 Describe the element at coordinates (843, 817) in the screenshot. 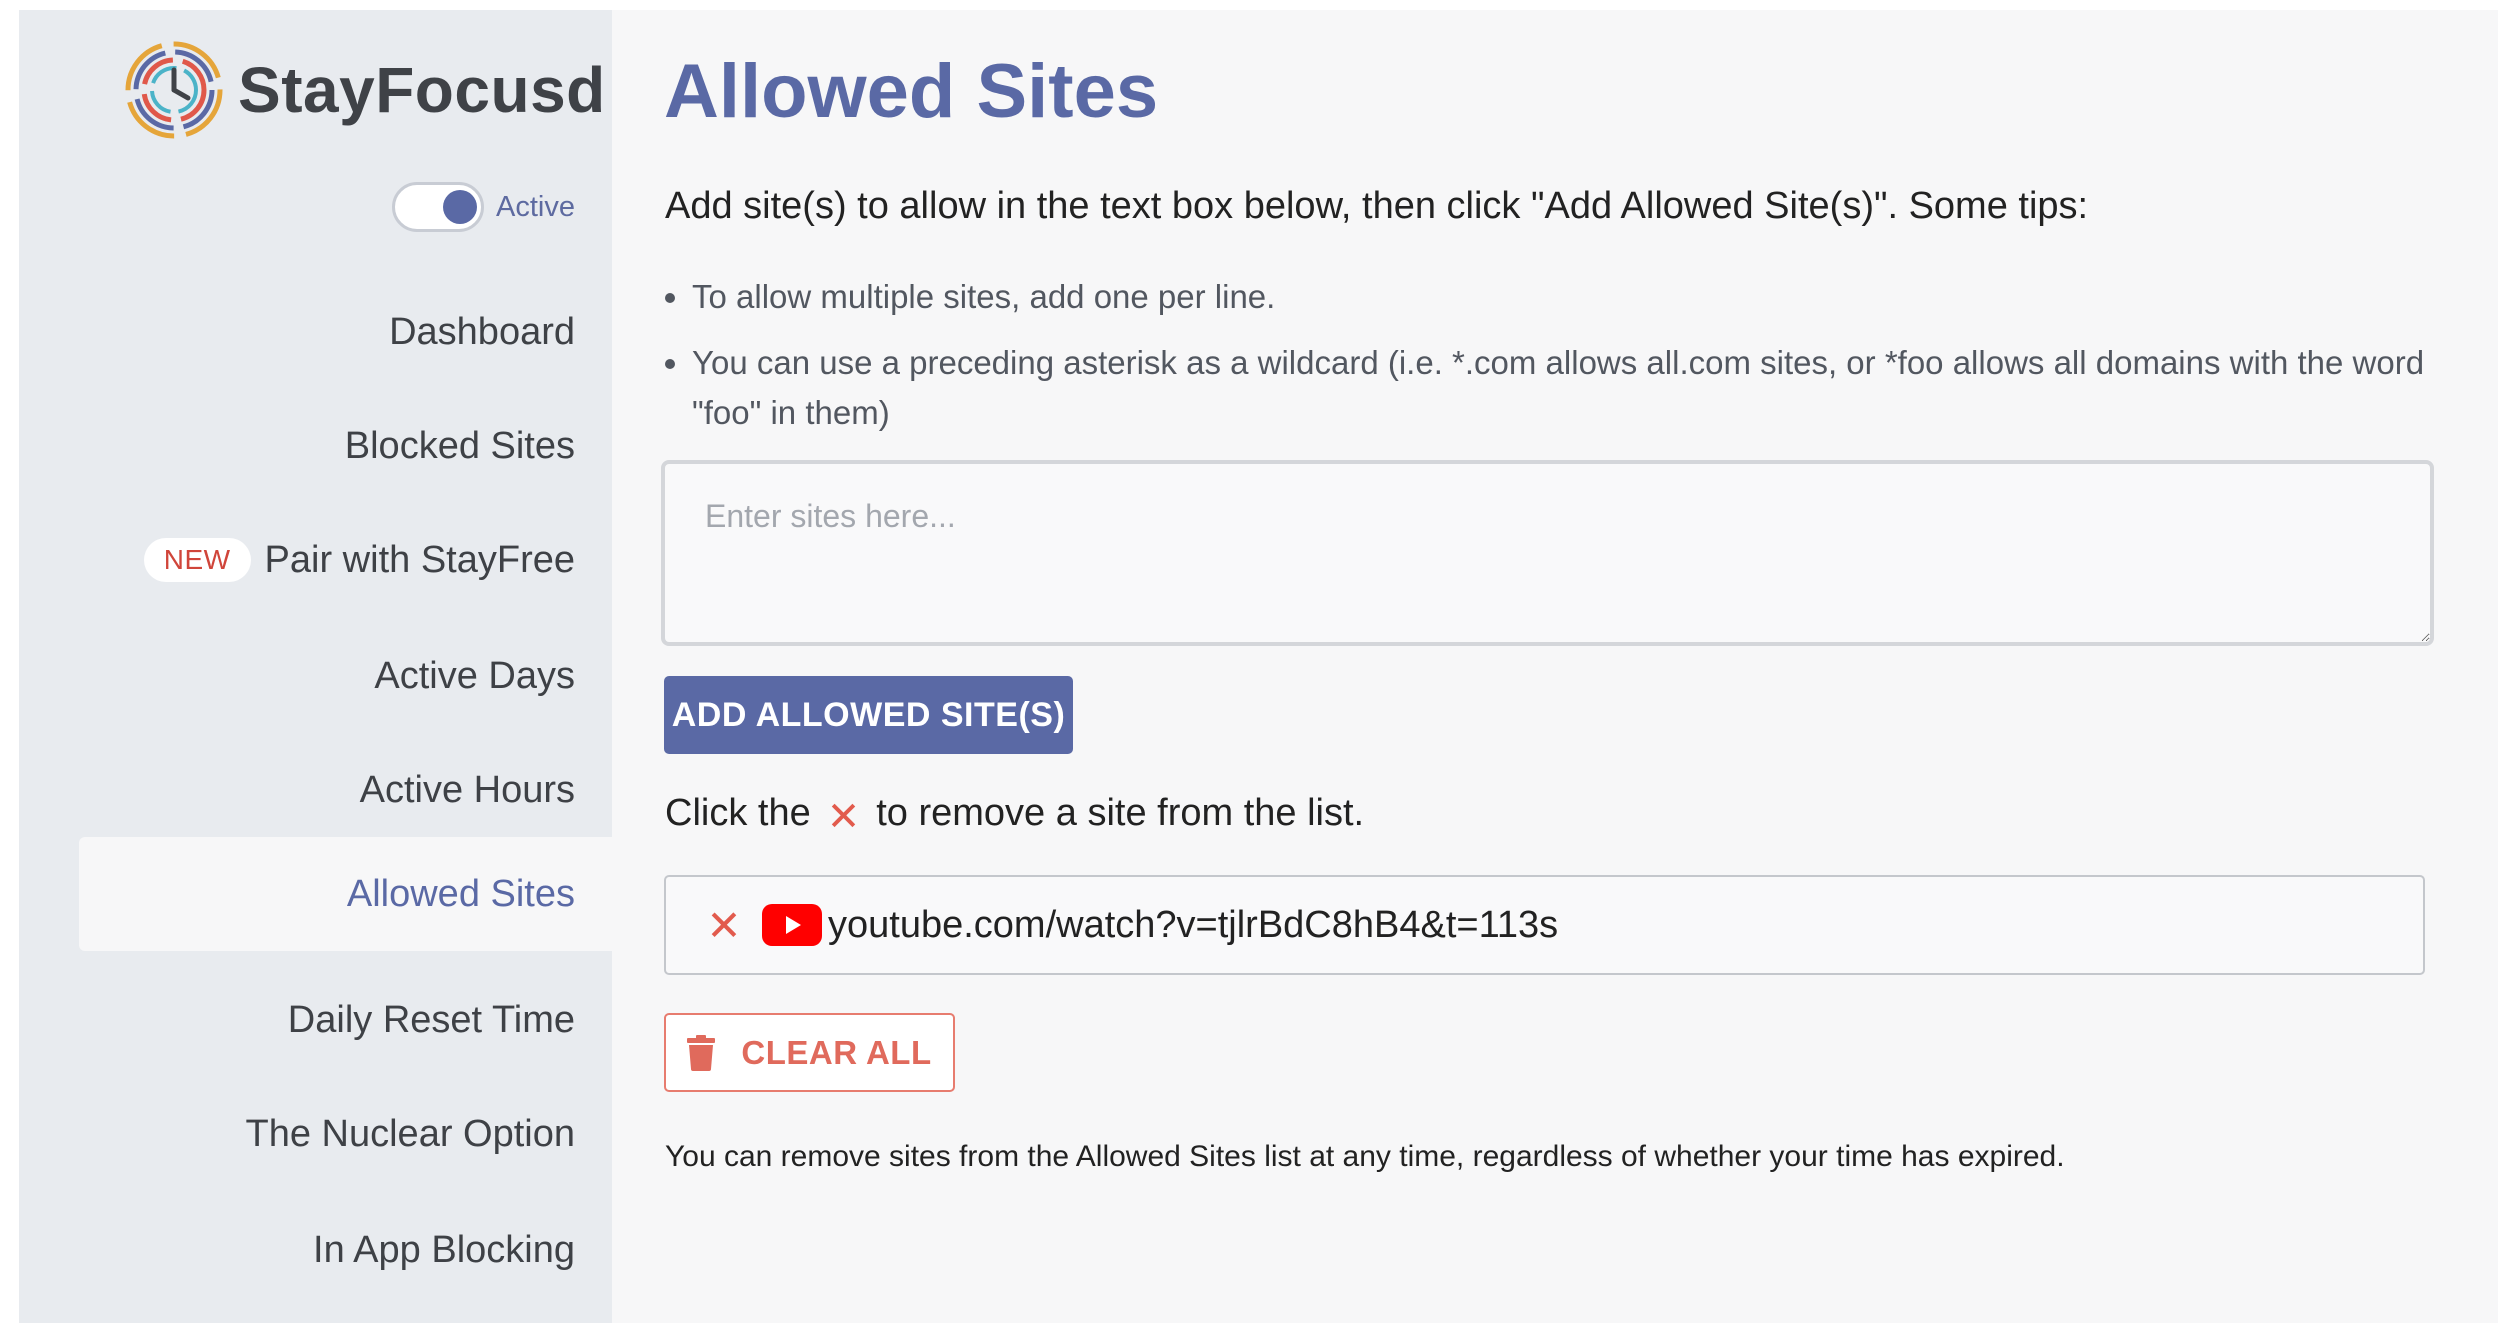

I see `close-icon: ✕` at that location.